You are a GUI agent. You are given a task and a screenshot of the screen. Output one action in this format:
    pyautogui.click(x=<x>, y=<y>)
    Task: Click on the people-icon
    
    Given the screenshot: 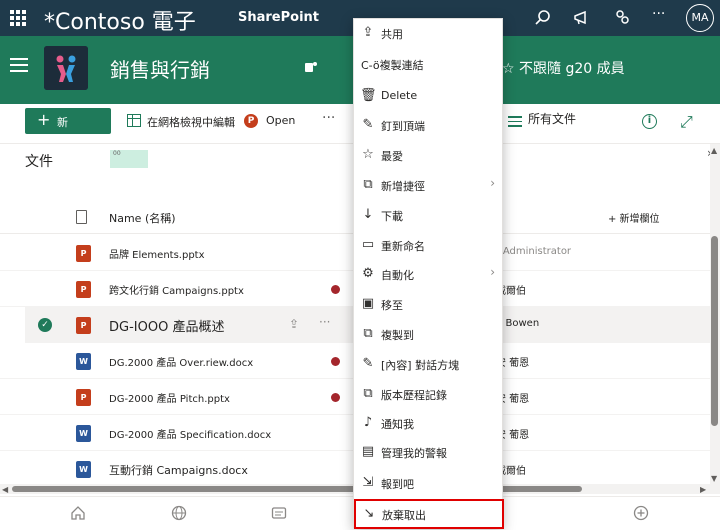 What is the action you would take?
    pyautogui.click(x=622, y=18)
    